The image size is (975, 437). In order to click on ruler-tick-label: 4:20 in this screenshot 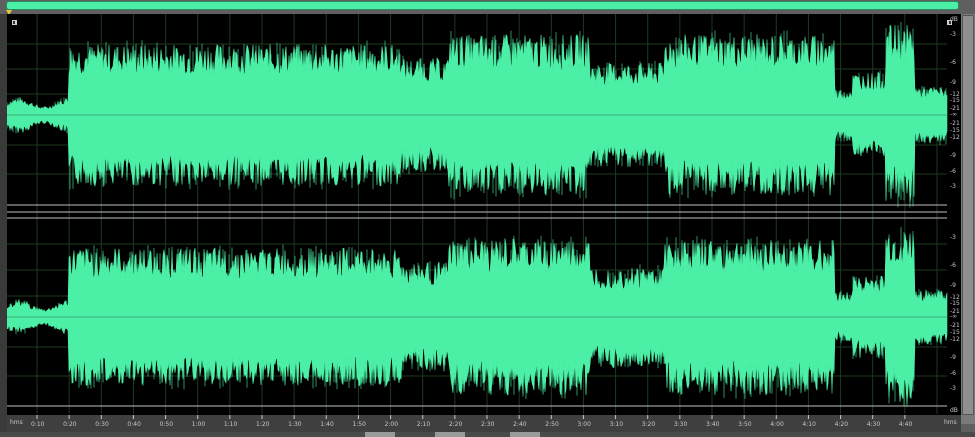, I will do `click(842, 424)`.